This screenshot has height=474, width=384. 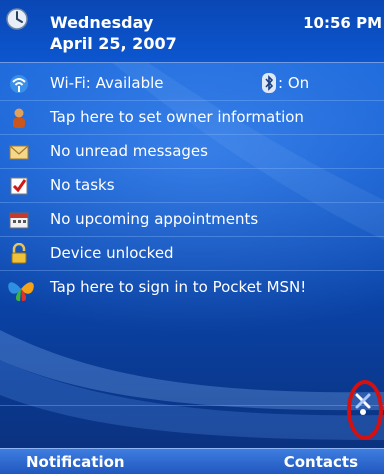 What do you see at coordinates (154, 219) in the screenshot?
I see `appointments-label: No upcoming appointments` at bounding box center [154, 219].